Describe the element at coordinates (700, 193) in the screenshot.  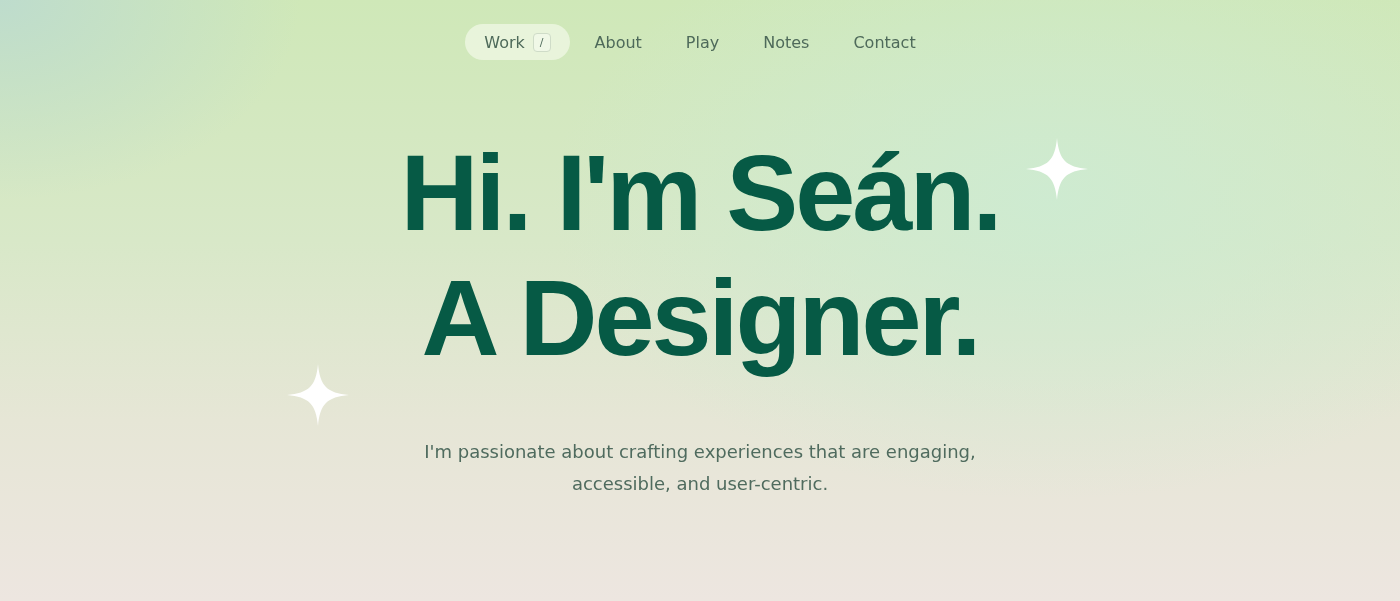
I see `headline-line: Hi. I'm Seán.` at that location.